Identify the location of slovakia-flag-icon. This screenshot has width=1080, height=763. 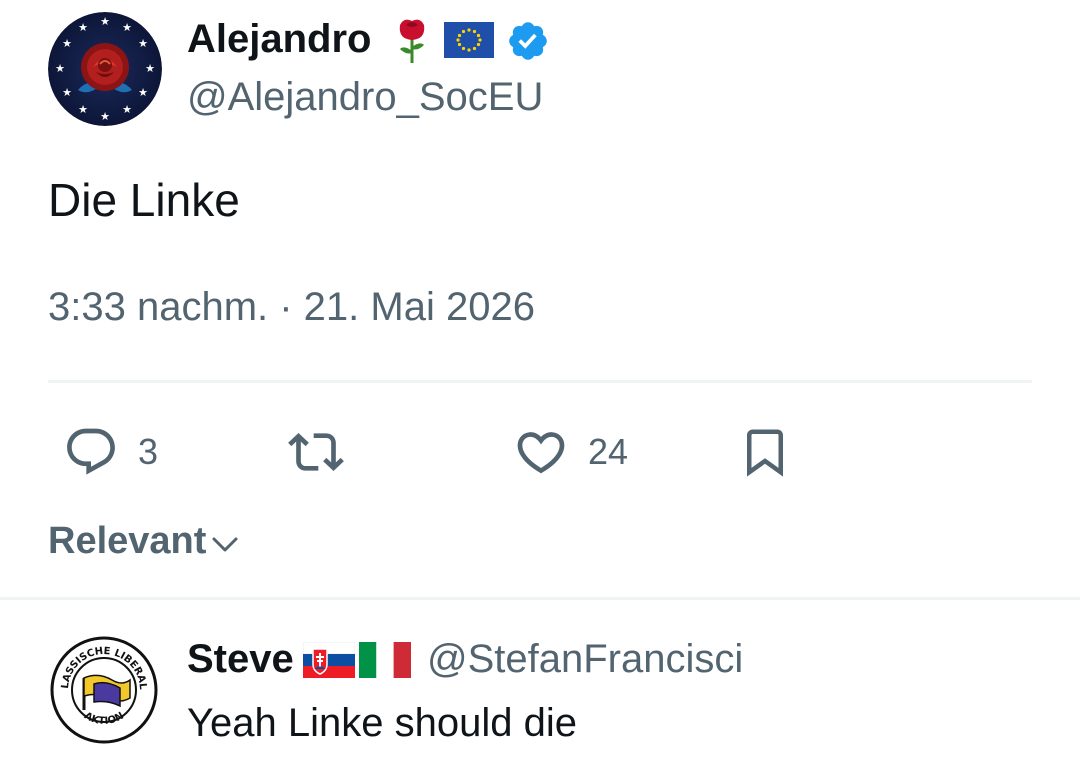
(329, 659).